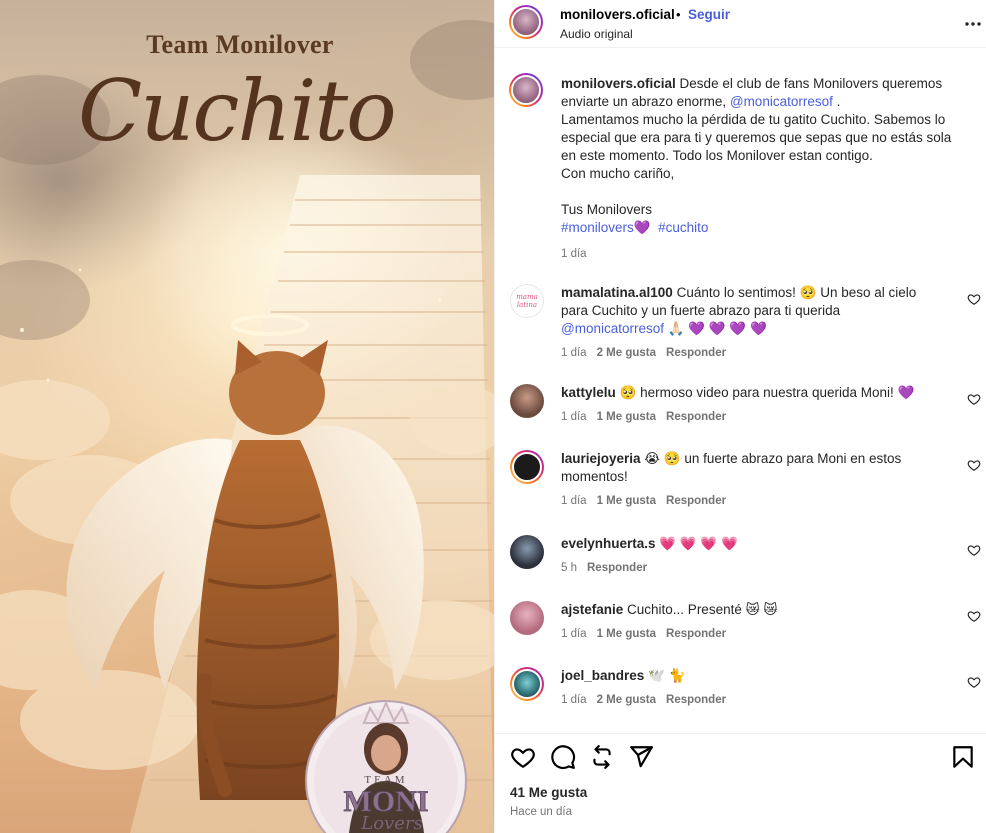 The image size is (986, 833). I want to click on caption-line-4: Tus Monilovers, so click(607, 209).